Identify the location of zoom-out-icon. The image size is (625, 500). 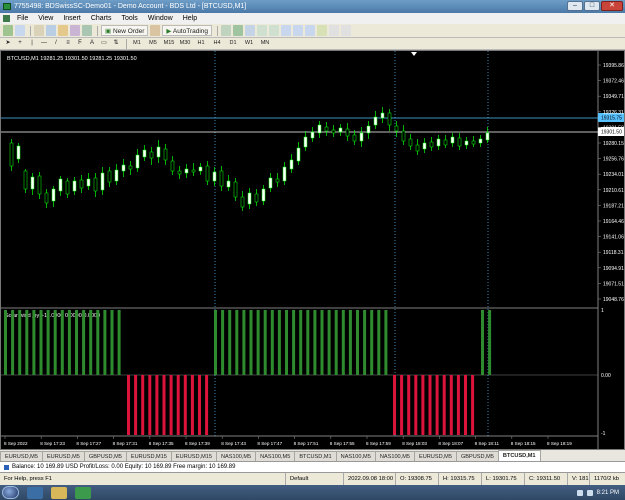
(274, 30).